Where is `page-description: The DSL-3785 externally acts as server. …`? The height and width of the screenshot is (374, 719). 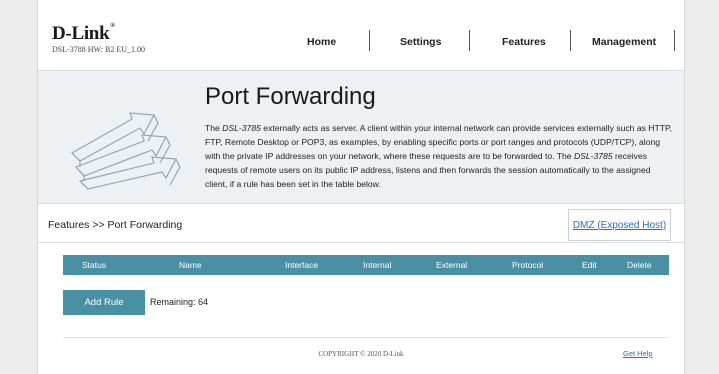
page-description: The DSL-3785 externally acts as server. … is located at coordinates (438, 156).